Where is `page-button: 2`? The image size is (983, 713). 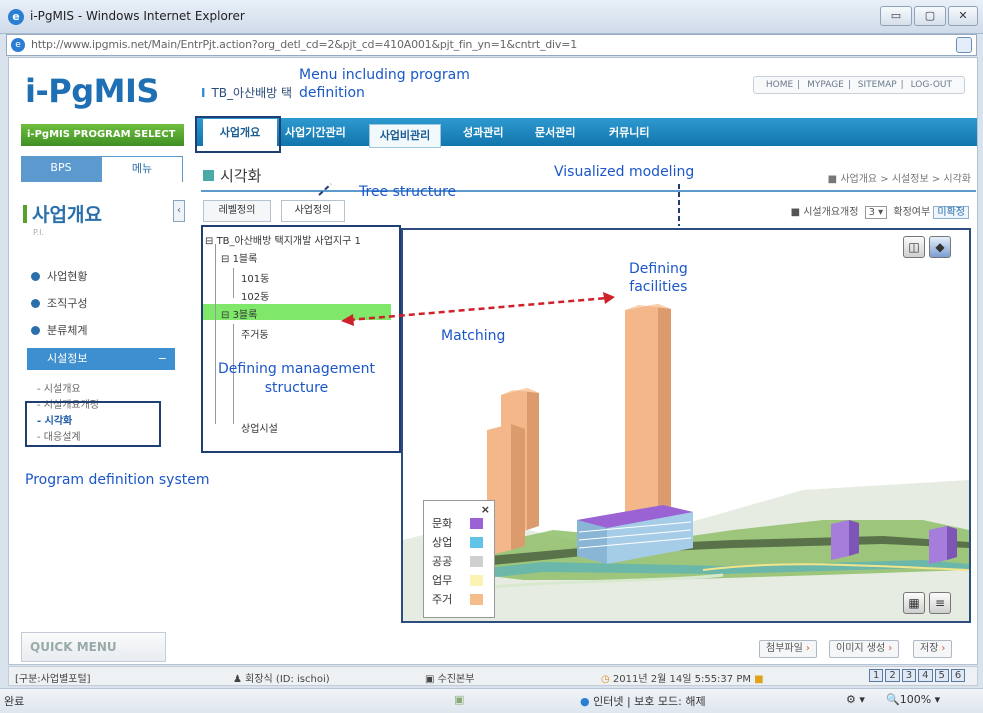 page-button: 2 is located at coordinates (892, 675).